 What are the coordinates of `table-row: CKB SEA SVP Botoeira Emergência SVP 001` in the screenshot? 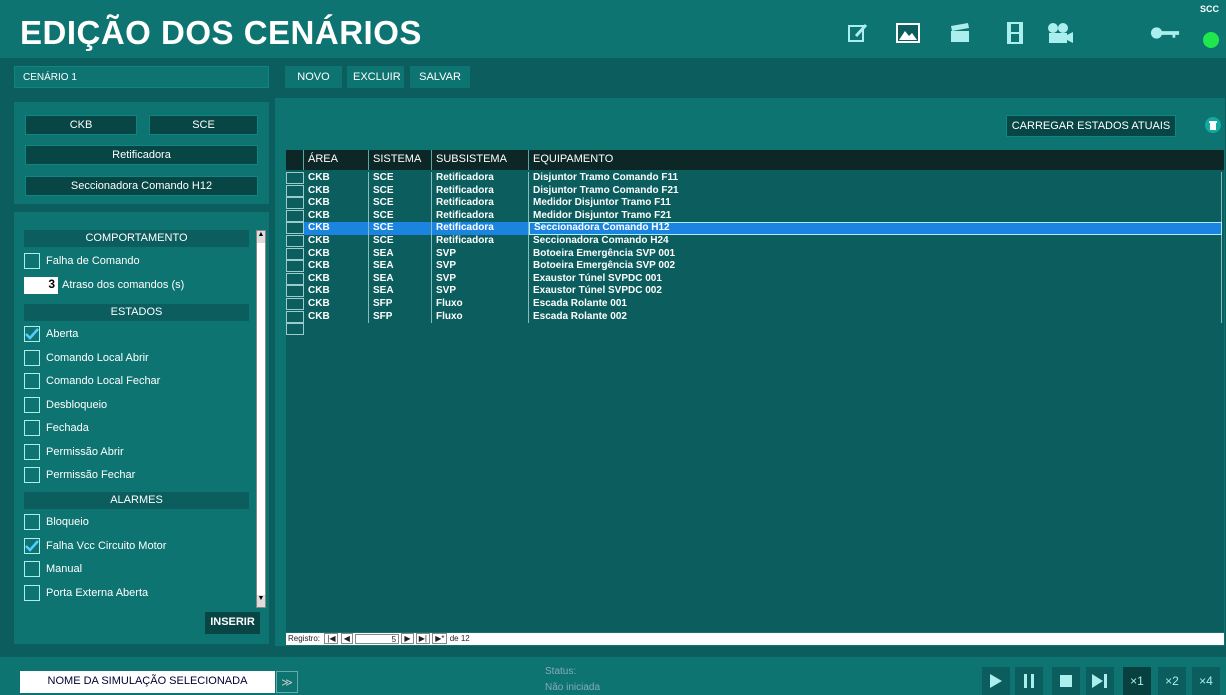 It's located at (755, 254).